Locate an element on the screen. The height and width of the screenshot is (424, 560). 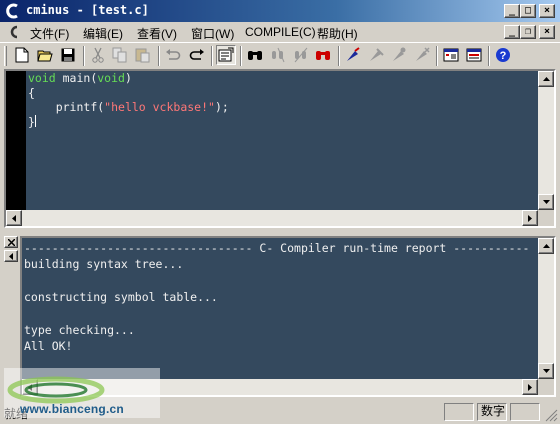
help-icon: ? is located at coordinates (503, 55).